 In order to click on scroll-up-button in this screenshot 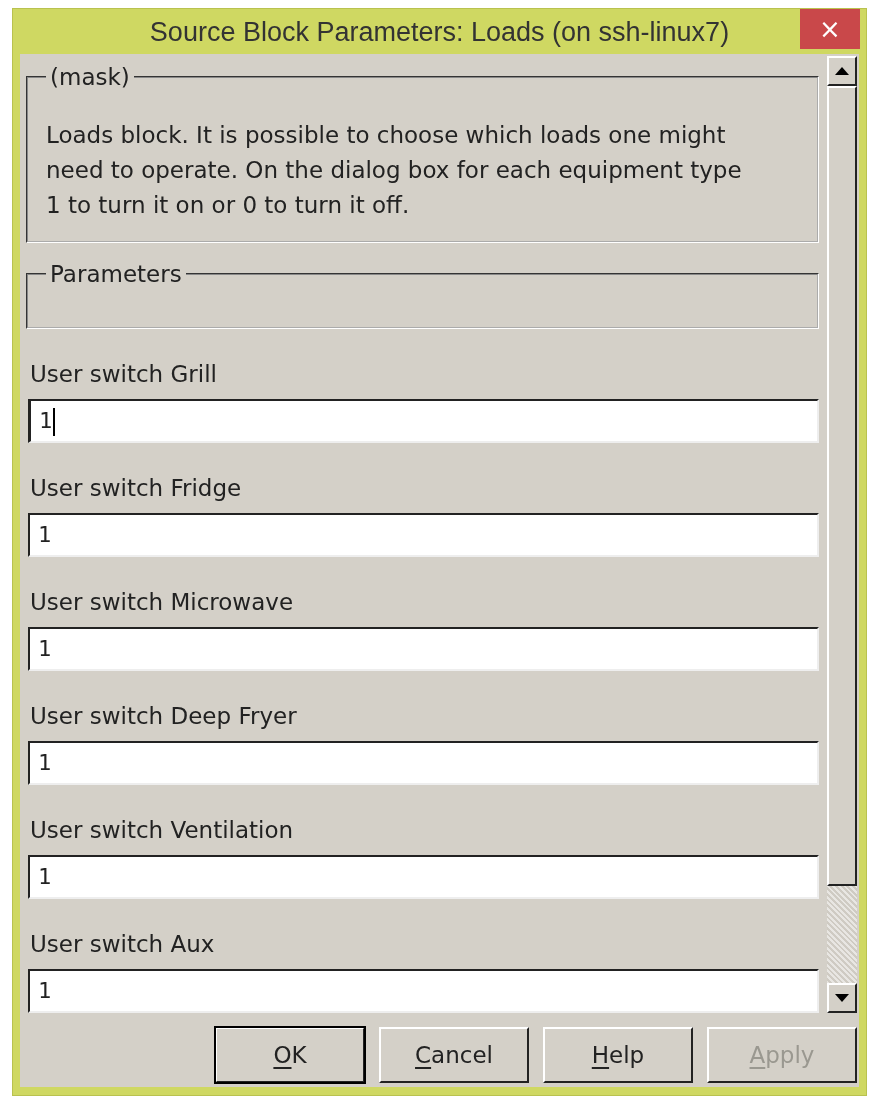, I will do `click(842, 71)`.